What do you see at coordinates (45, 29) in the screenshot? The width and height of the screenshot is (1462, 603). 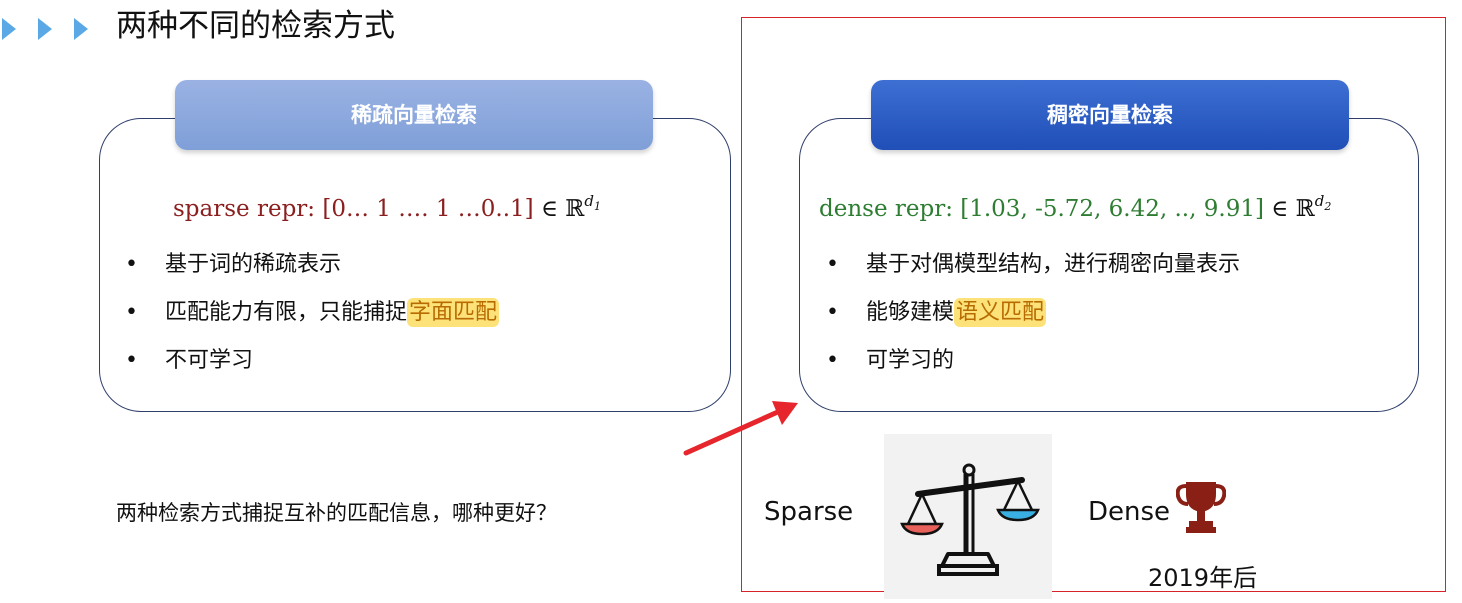 I see `triple-chevron-right-icon` at bounding box center [45, 29].